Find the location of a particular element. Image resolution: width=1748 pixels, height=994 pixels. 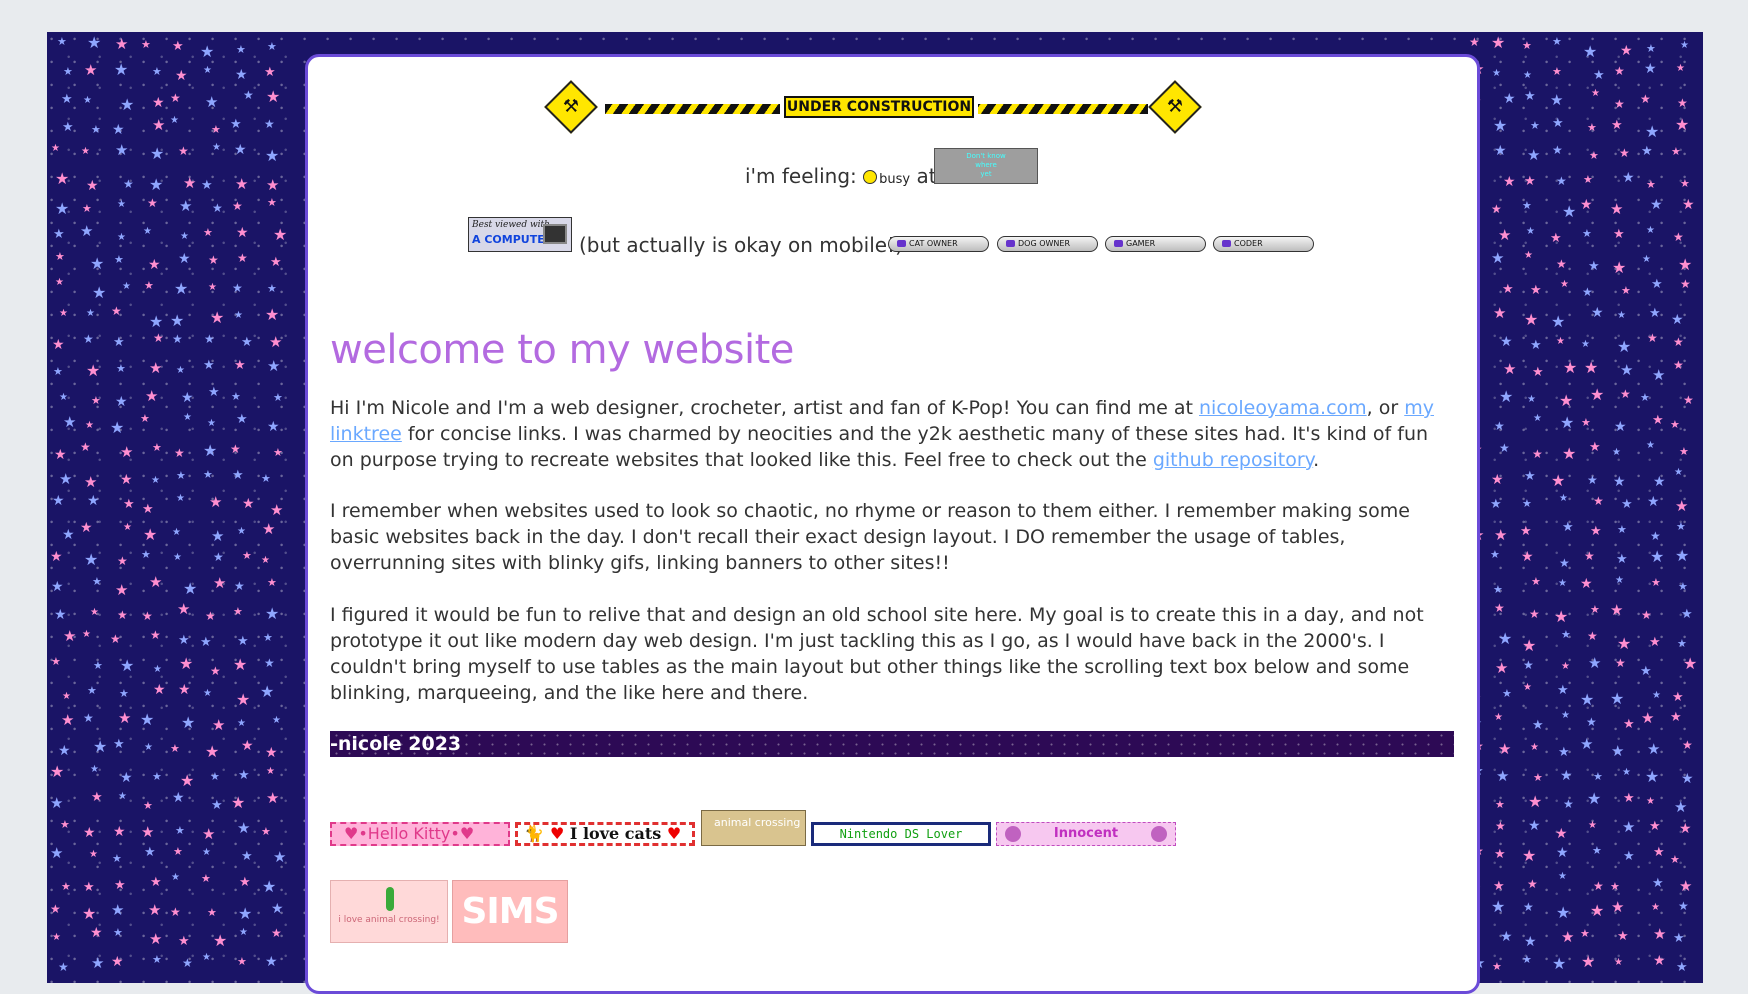

banner-label: SIMS is located at coordinates (510, 911).